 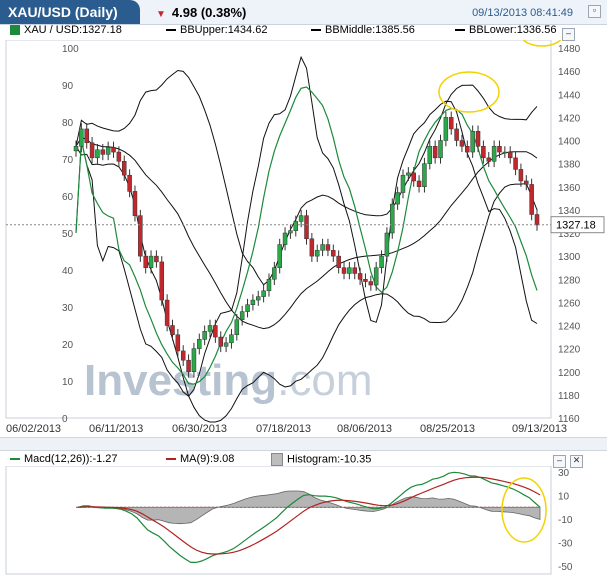 I want to click on macd-y-tick-label: -10, so click(x=565, y=520).